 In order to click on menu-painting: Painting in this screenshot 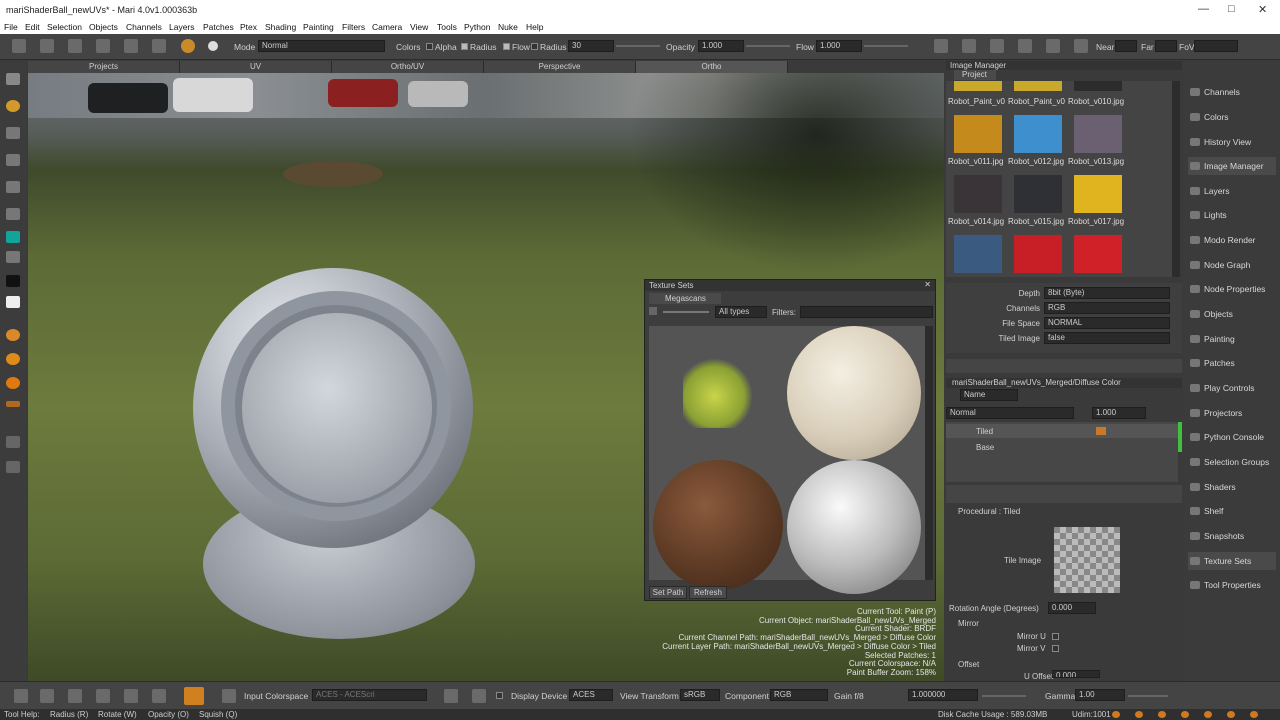, I will do `click(318, 27)`.